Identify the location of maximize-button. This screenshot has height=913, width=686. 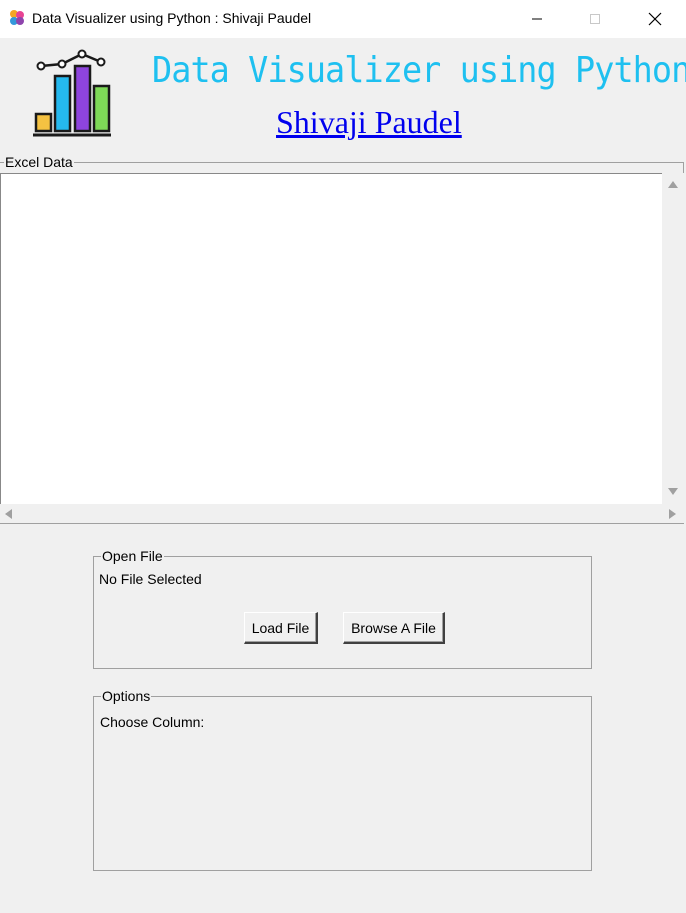
(595, 19).